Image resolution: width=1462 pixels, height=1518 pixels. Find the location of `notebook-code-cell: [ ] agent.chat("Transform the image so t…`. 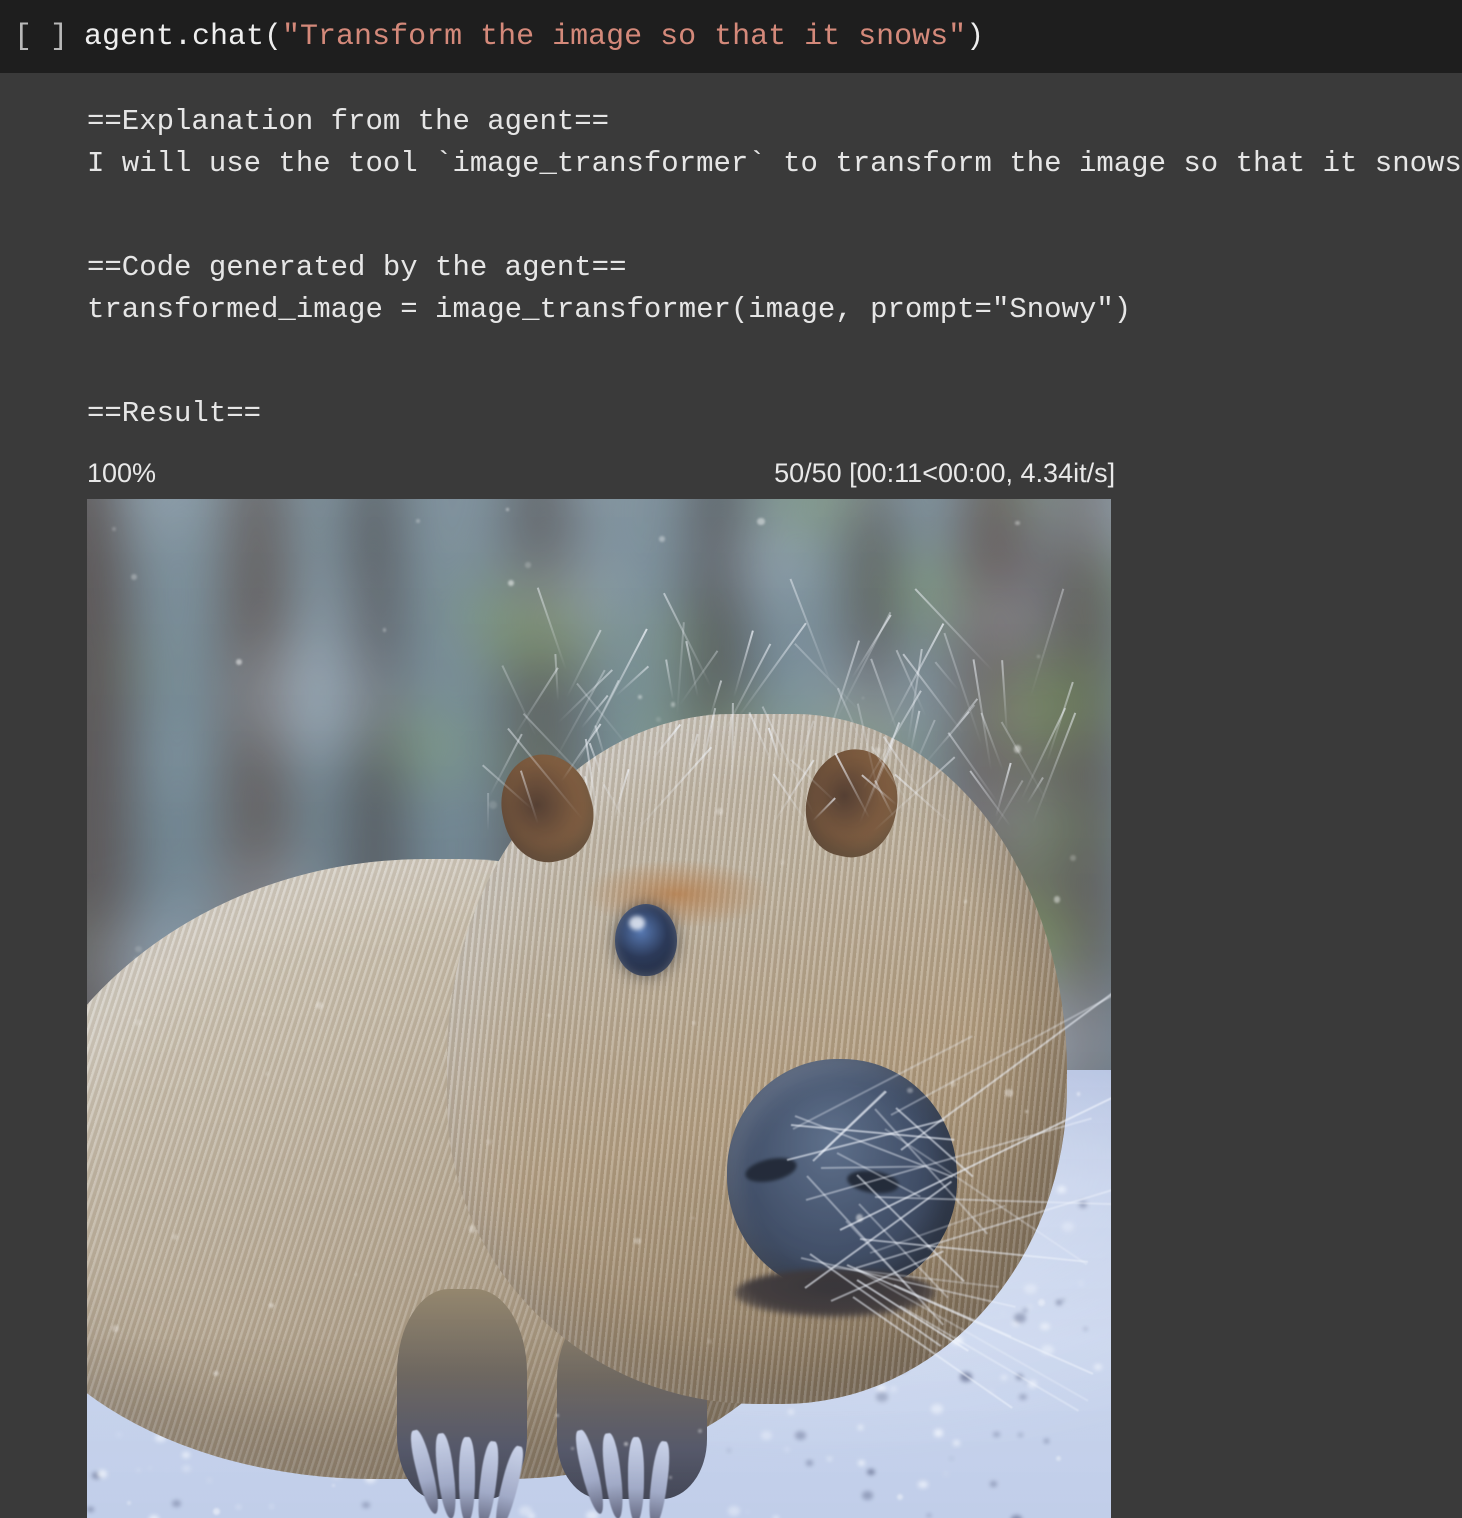

notebook-code-cell: [ ] agent.chat("Transform the image so t… is located at coordinates (731, 36).